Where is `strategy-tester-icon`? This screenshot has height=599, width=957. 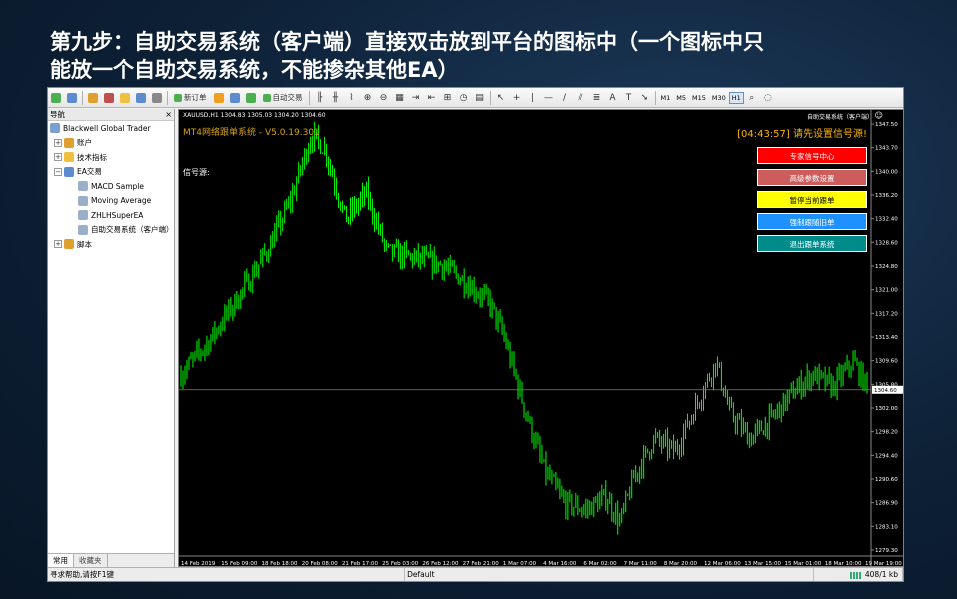 strategy-tester-icon is located at coordinates (157, 98).